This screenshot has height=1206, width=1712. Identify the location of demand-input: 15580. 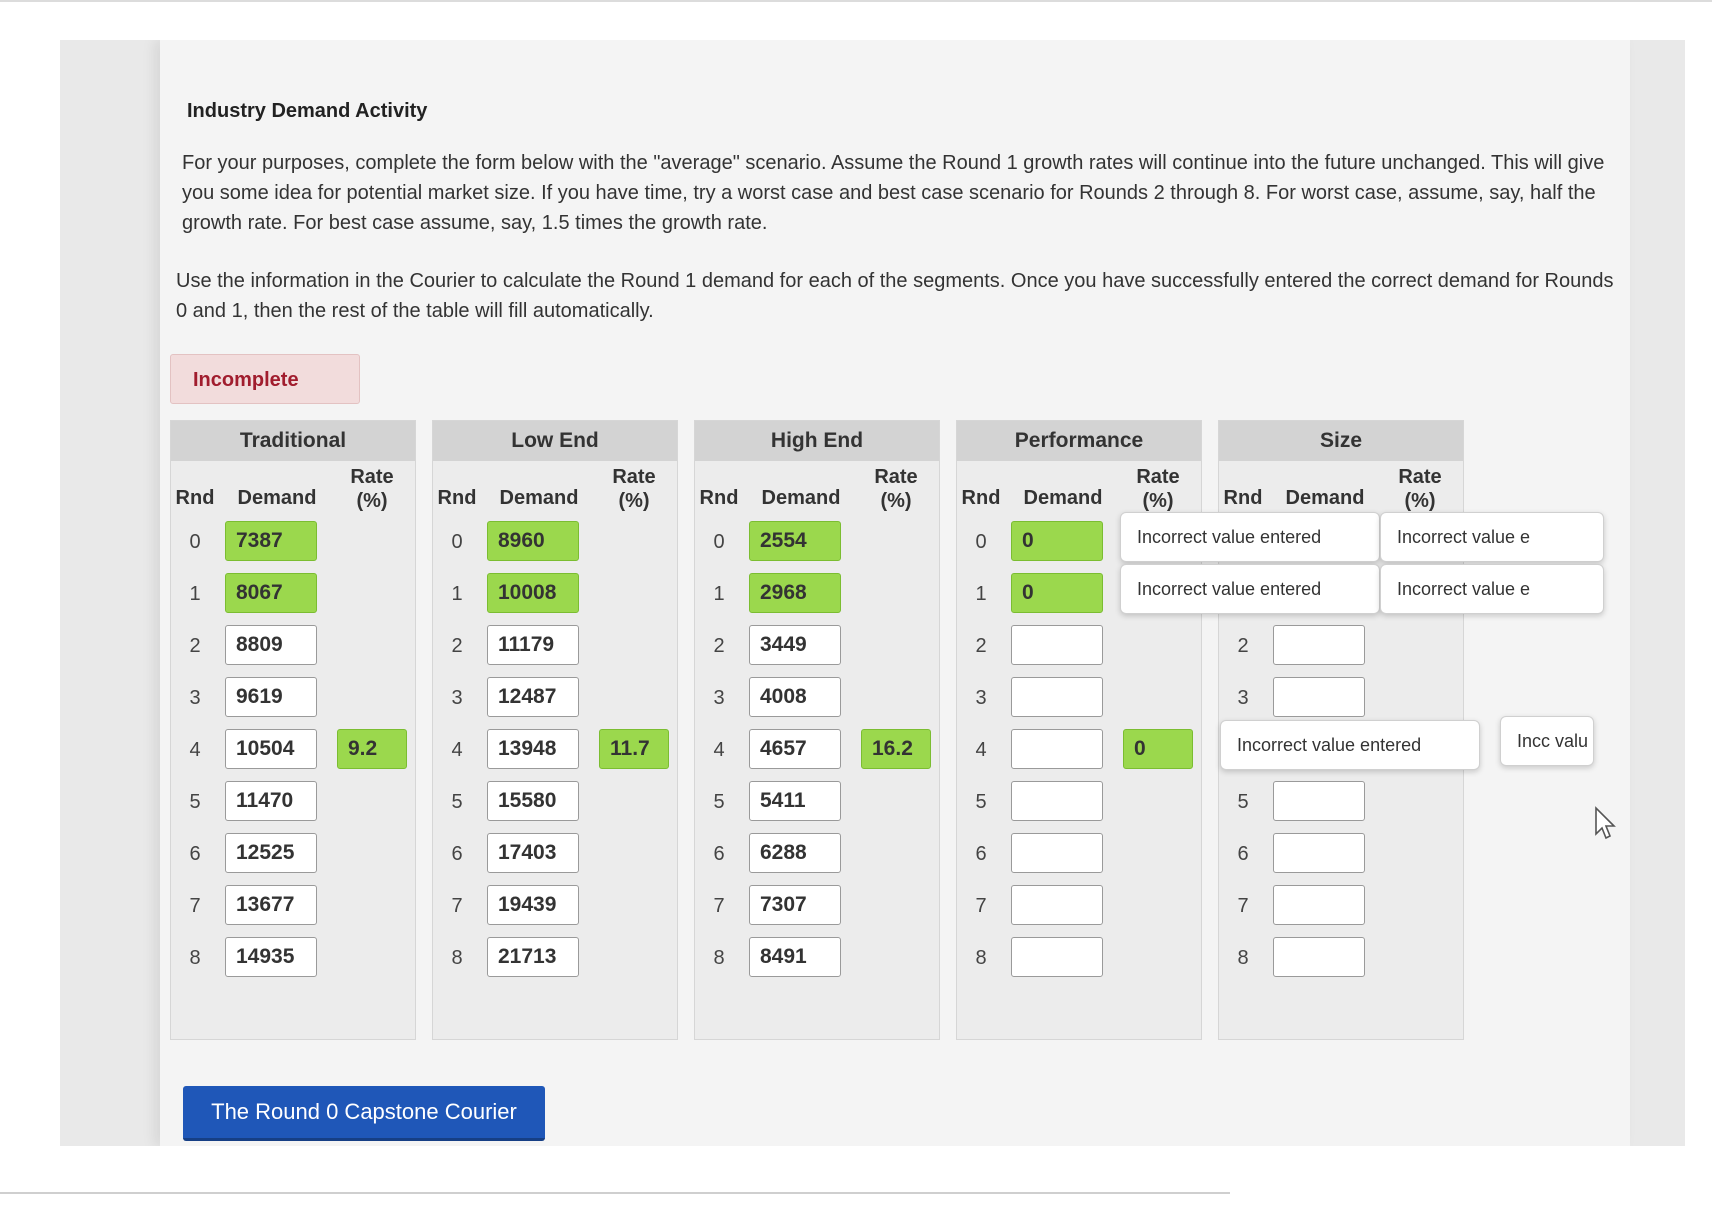
(533, 801).